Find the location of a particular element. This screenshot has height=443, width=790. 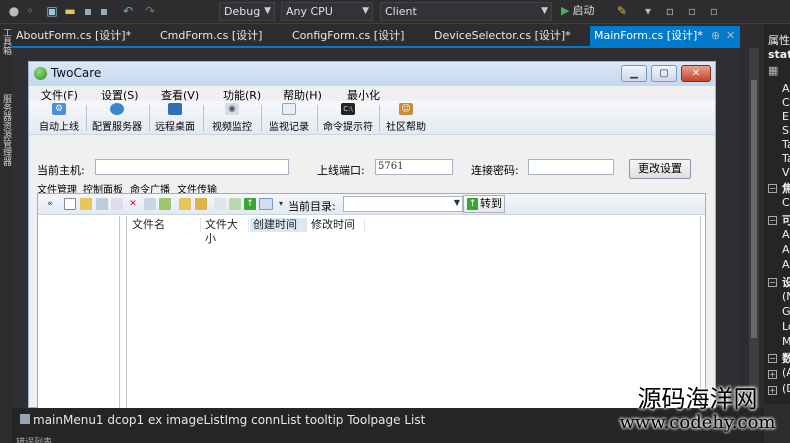

open-icon is located at coordinates (185, 204).